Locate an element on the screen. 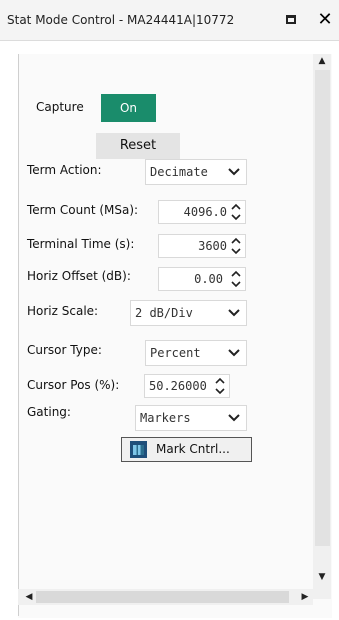 This screenshot has width=339, height=620. term-action-value: Decimate is located at coordinates (179, 172).